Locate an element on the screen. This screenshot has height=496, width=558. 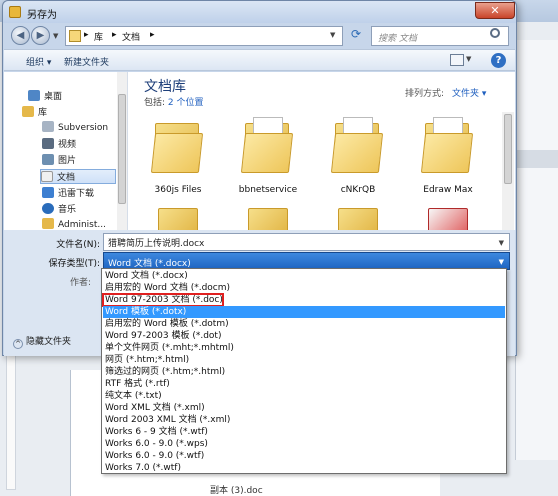
main-scrollbar is located at coordinates (508, 171).